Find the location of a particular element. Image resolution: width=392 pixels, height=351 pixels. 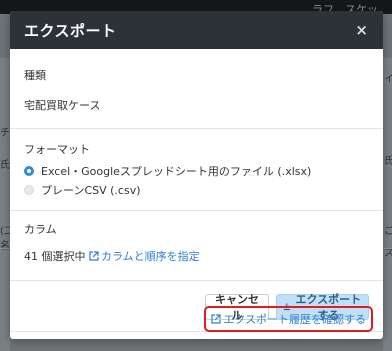

export-history-link-text: エクスポート履歴を確認する is located at coordinates (294, 319).